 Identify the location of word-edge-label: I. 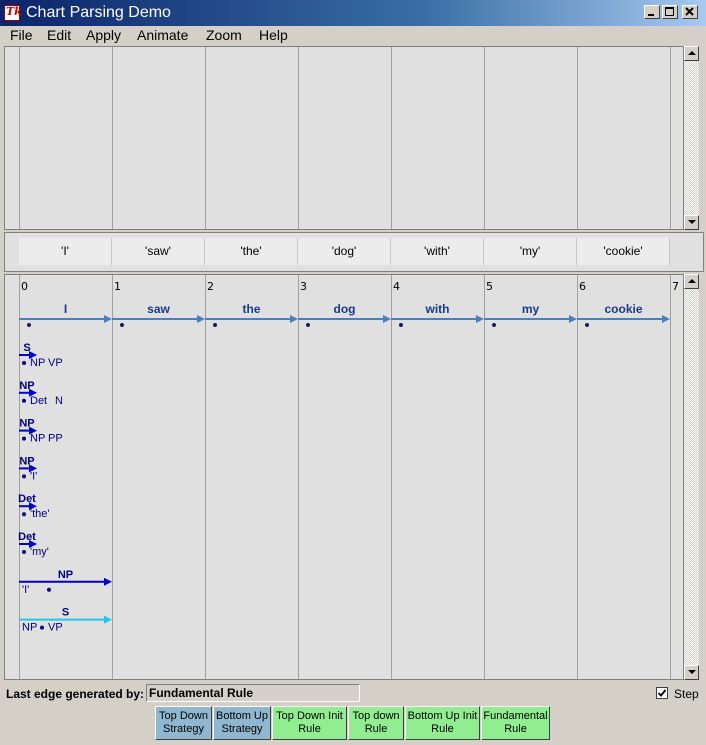
(65, 309).